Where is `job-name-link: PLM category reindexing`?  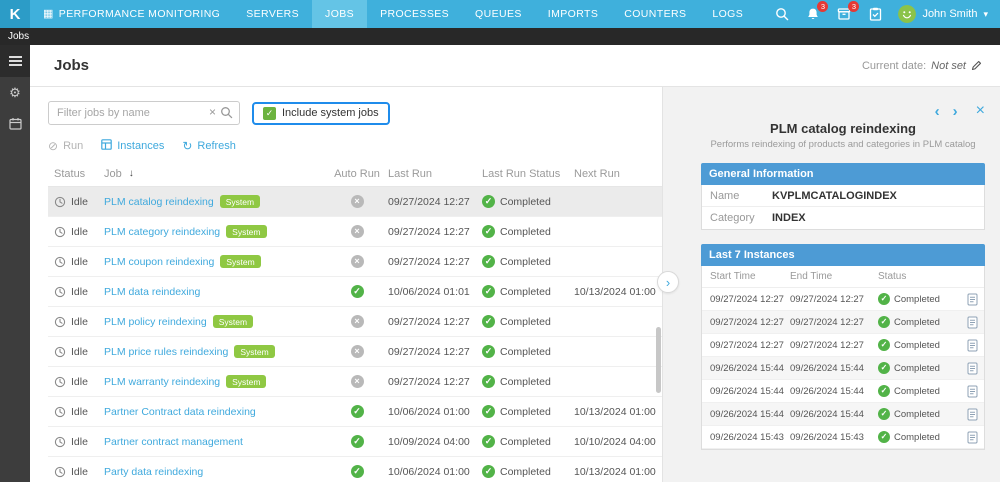 job-name-link: PLM category reindexing is located at coordinates (162, 232).